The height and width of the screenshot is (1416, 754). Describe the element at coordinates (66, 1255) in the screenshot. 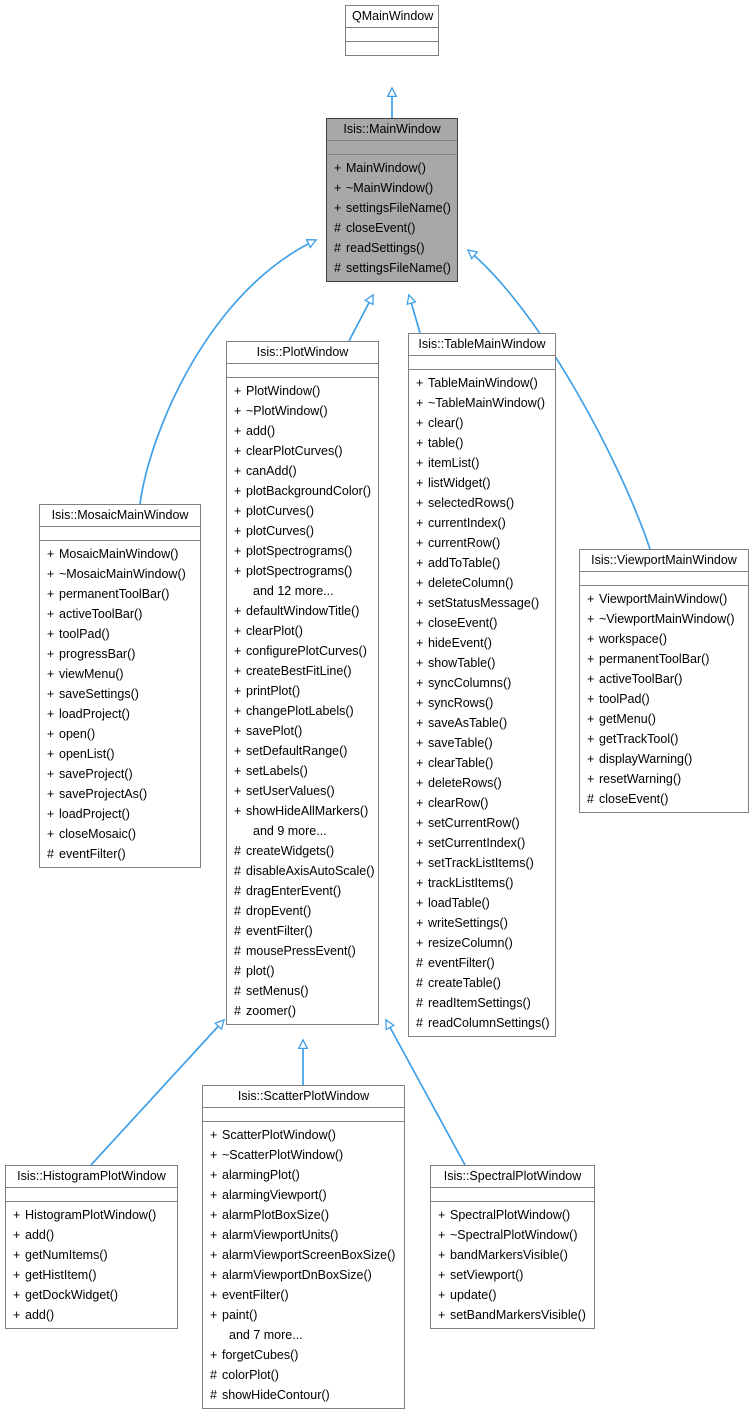

I see `uml-method-label: getNumItems()` at that location.